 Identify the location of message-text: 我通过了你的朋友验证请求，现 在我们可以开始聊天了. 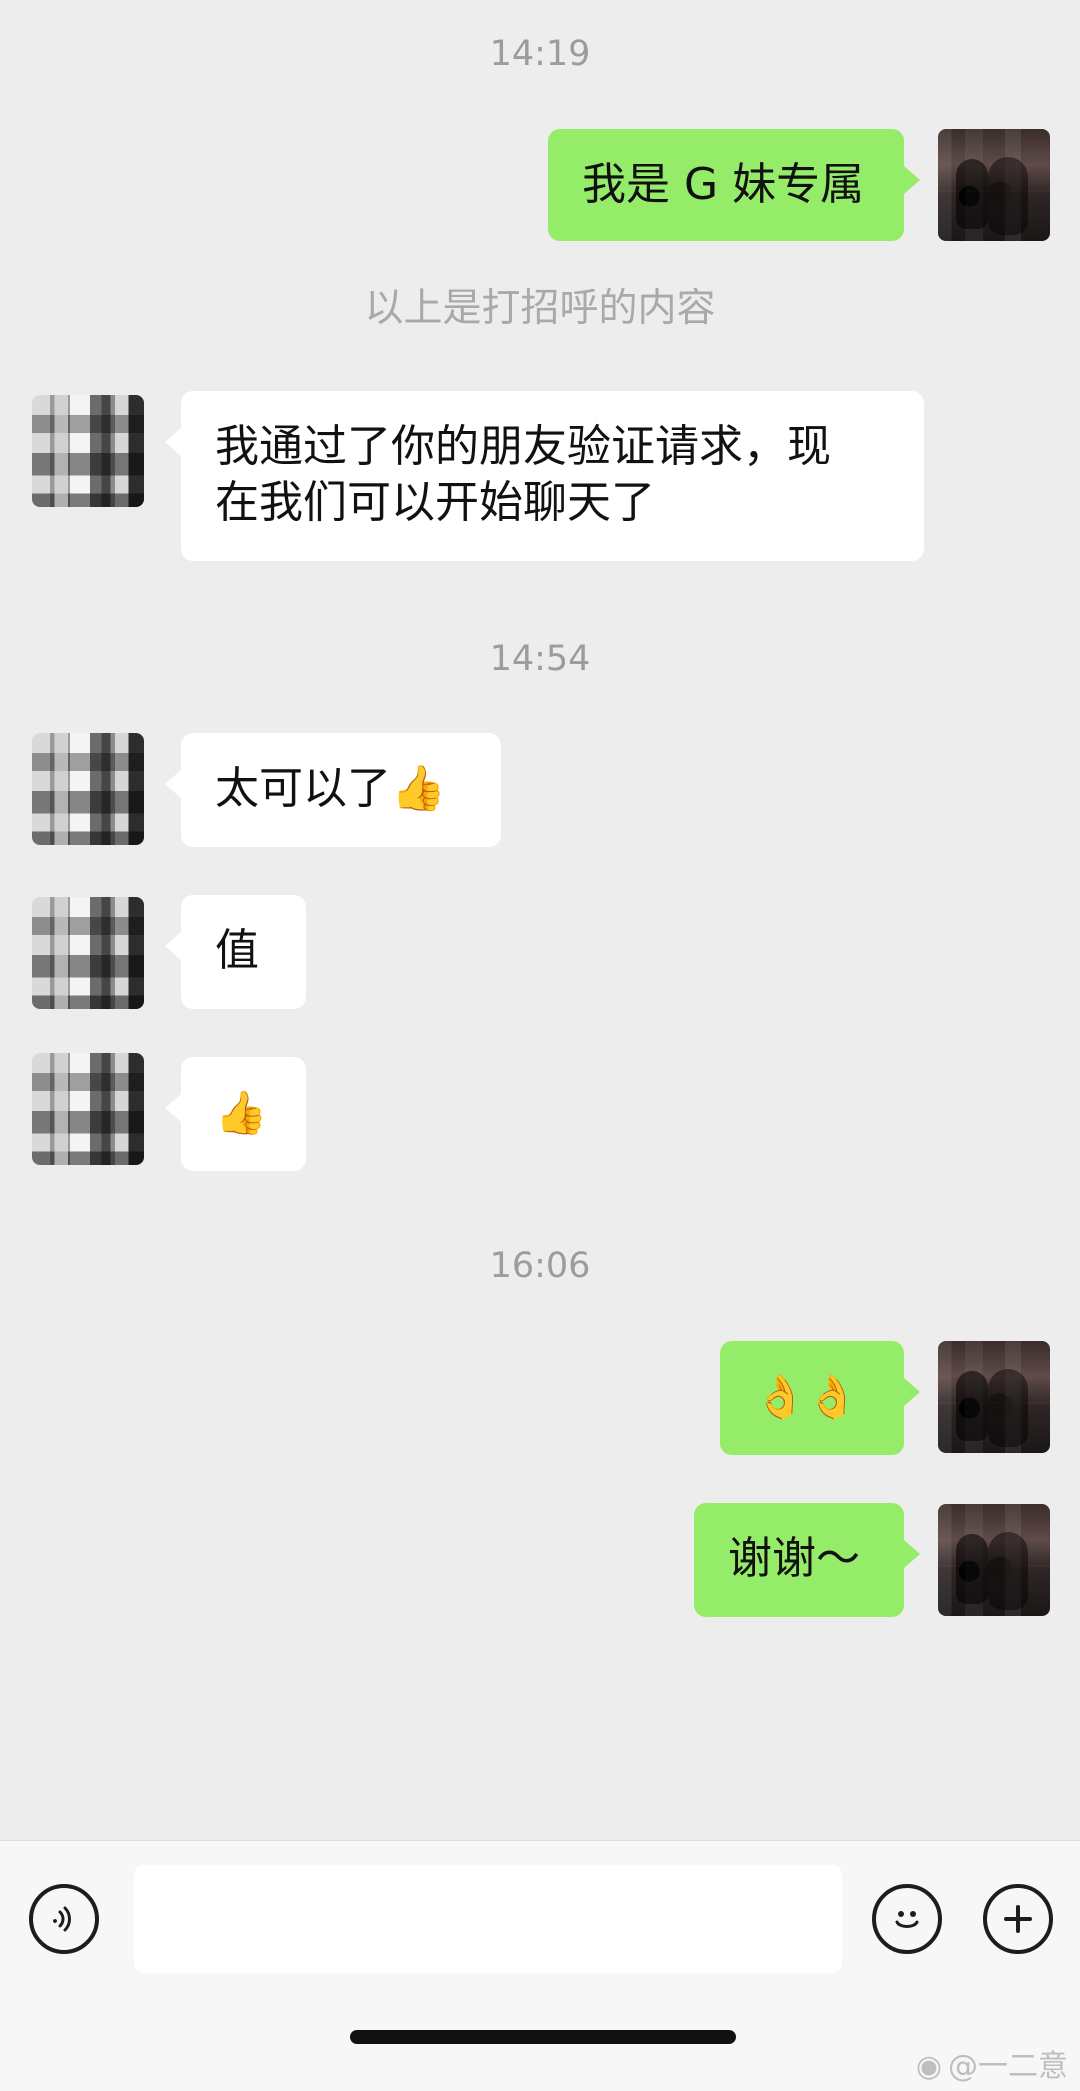
(523, 474).